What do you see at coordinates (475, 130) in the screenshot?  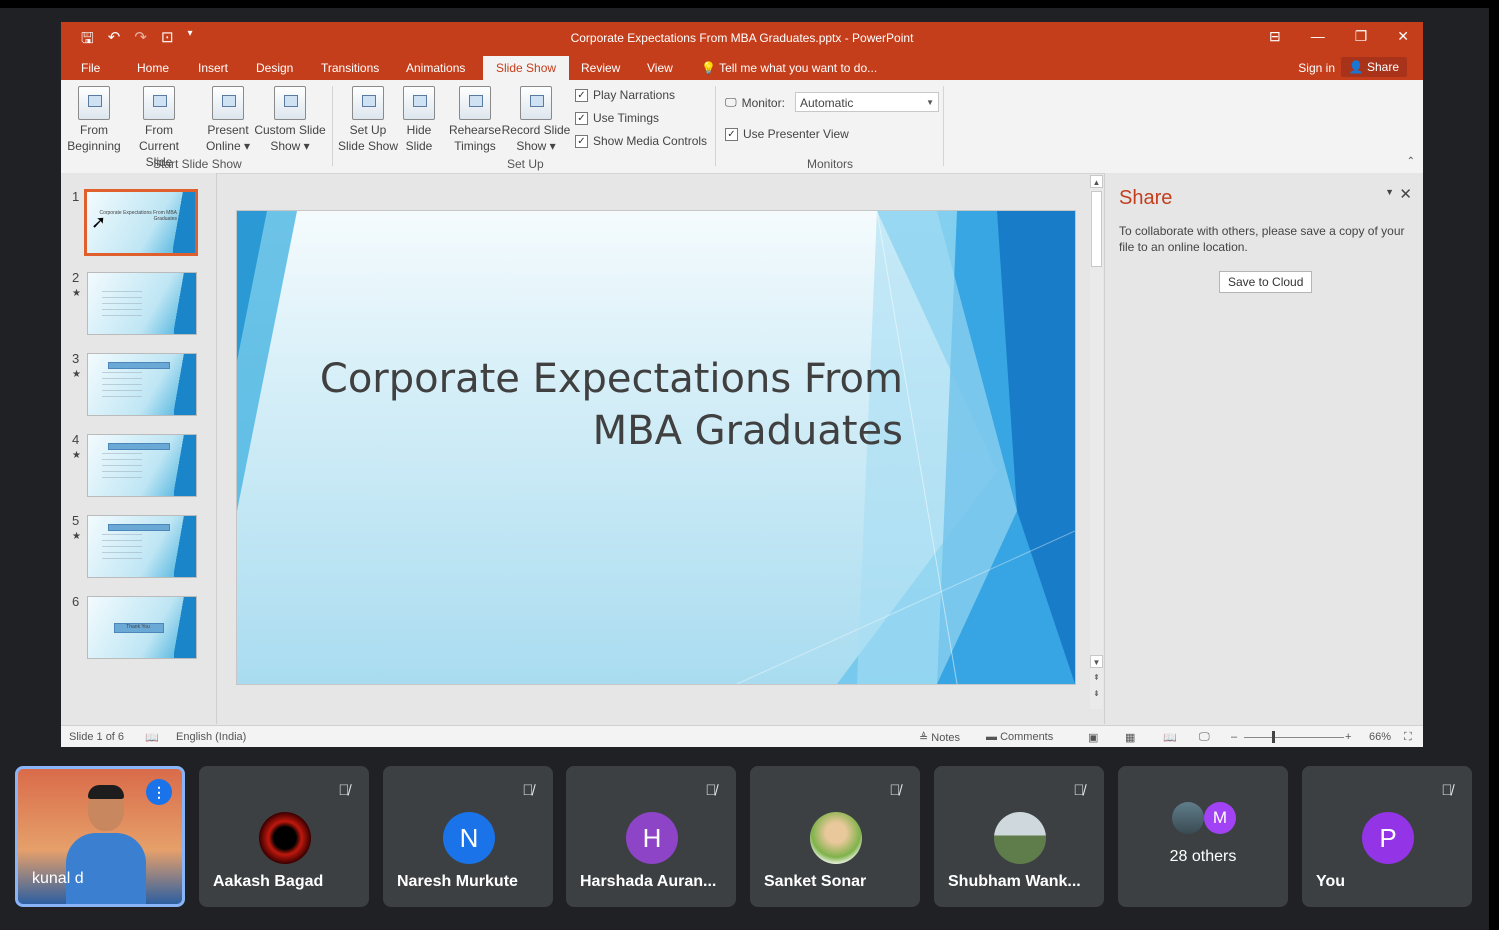 I see `label: Rehearse` at bounding box center [475, 130].